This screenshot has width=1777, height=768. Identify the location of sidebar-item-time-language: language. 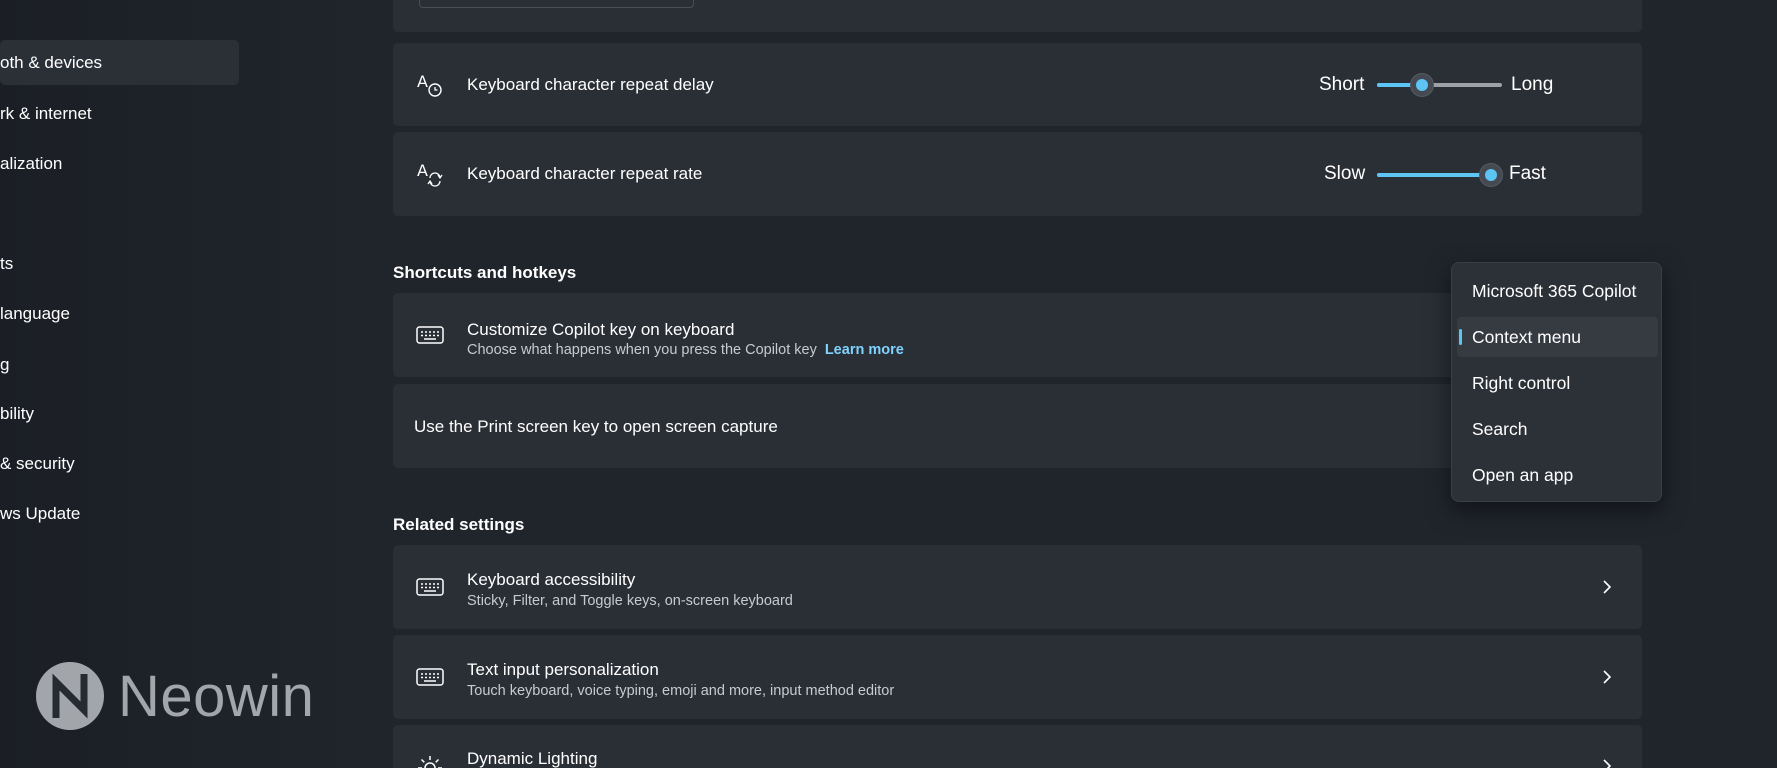
(119, 313).